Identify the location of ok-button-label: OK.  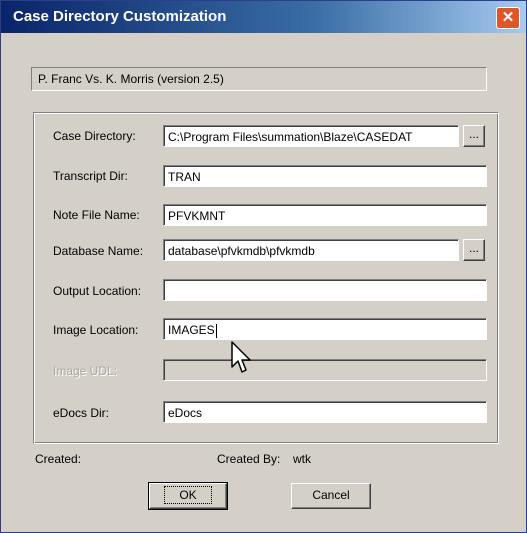
(188, 495).